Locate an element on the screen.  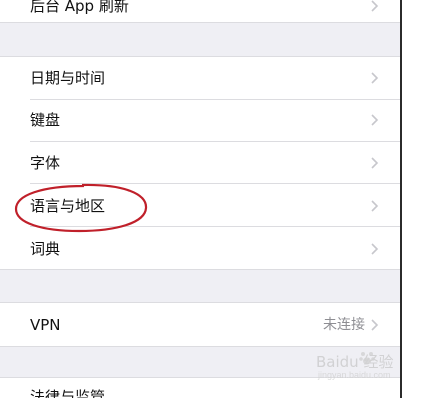
settings-row-label: VPN is located at coordinates (45, 325).